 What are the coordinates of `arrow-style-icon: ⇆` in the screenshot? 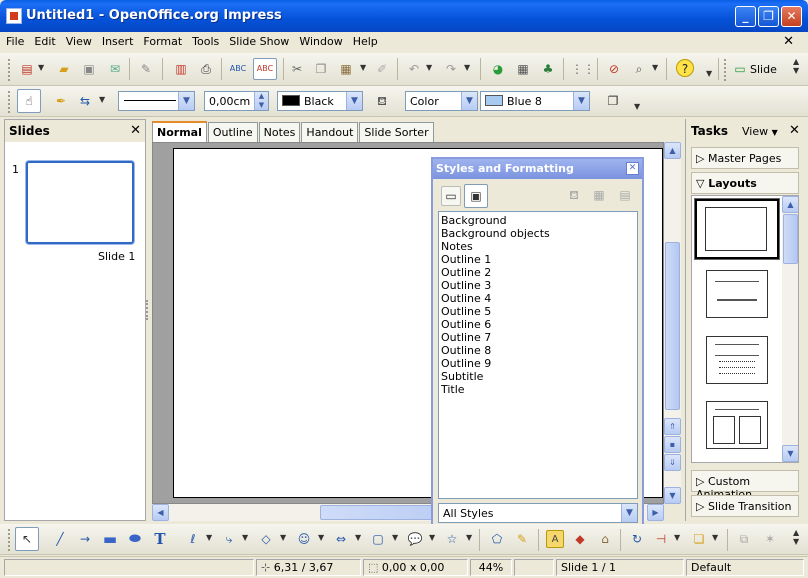 It's located at (85, 101).